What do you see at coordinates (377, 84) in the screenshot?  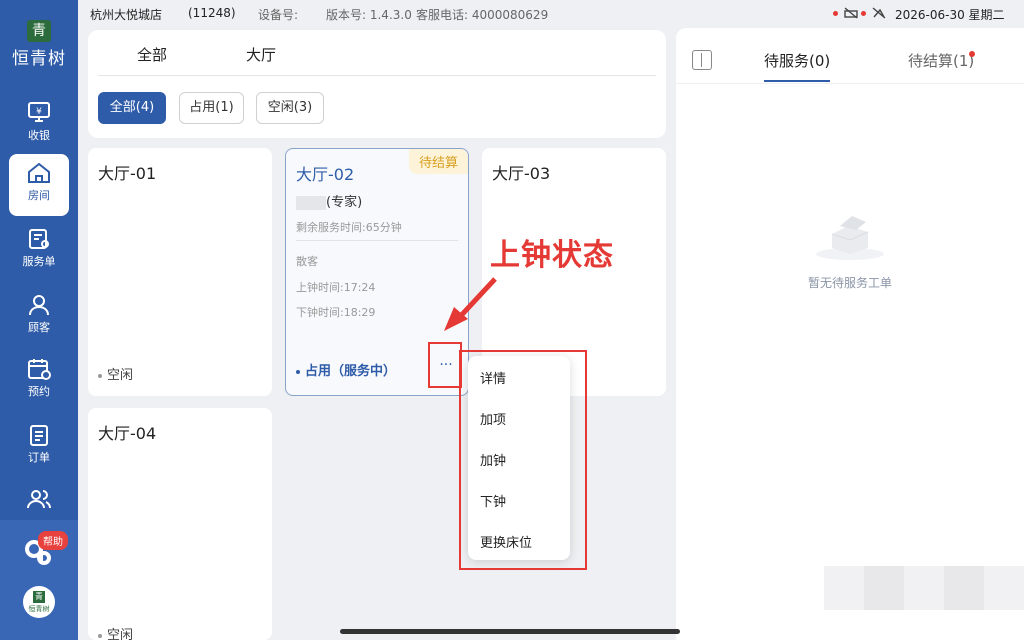 I see `filter-panel: 全部 大厅 全部(4) 占用(1) 空闲(3)` at bounding box center [377, 84].